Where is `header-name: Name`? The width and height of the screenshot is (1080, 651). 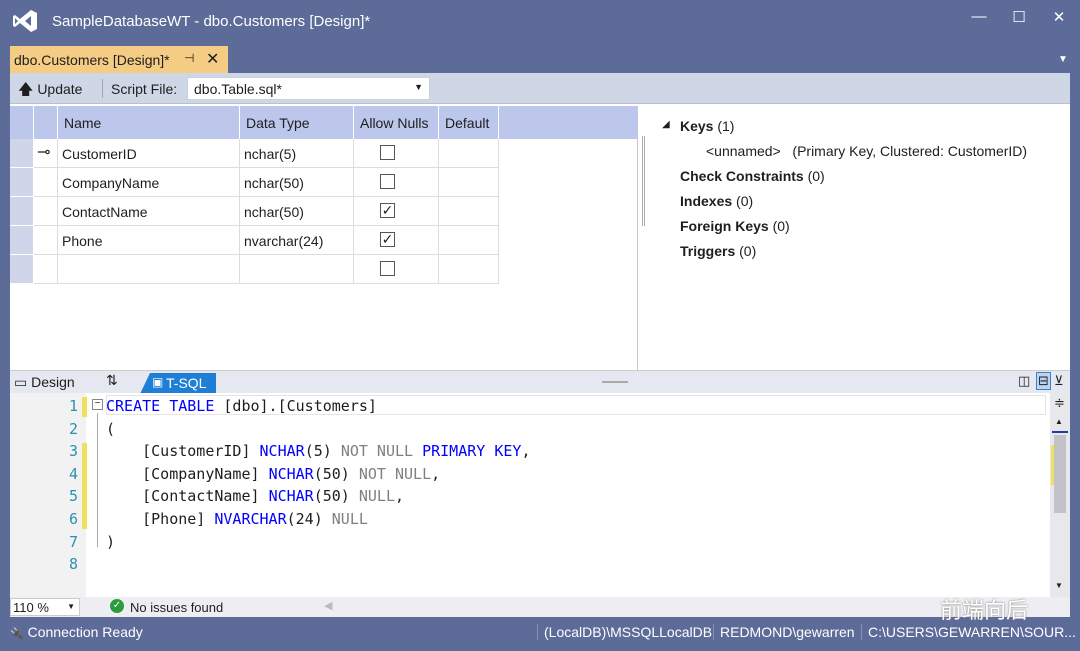
header-name: Name is located at coordinates (149, 122).